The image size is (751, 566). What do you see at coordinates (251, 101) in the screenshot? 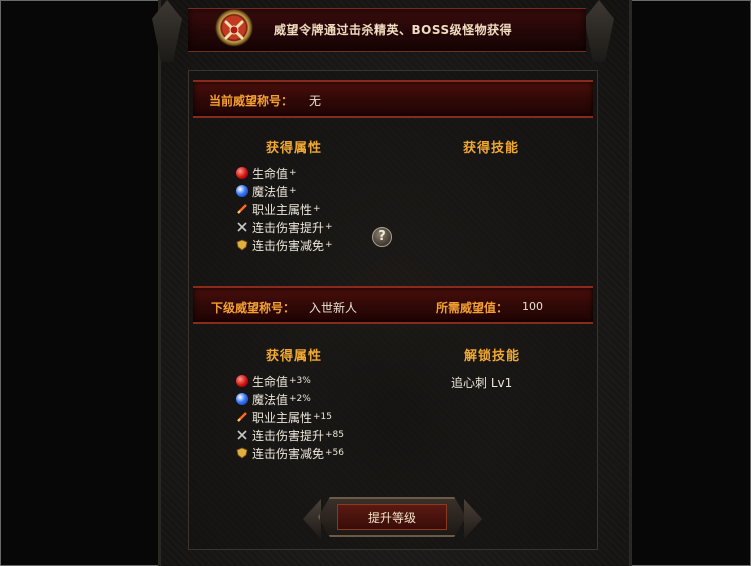
I see `current-title-label: 当前威望称号：` at bounding box center [251, 101].